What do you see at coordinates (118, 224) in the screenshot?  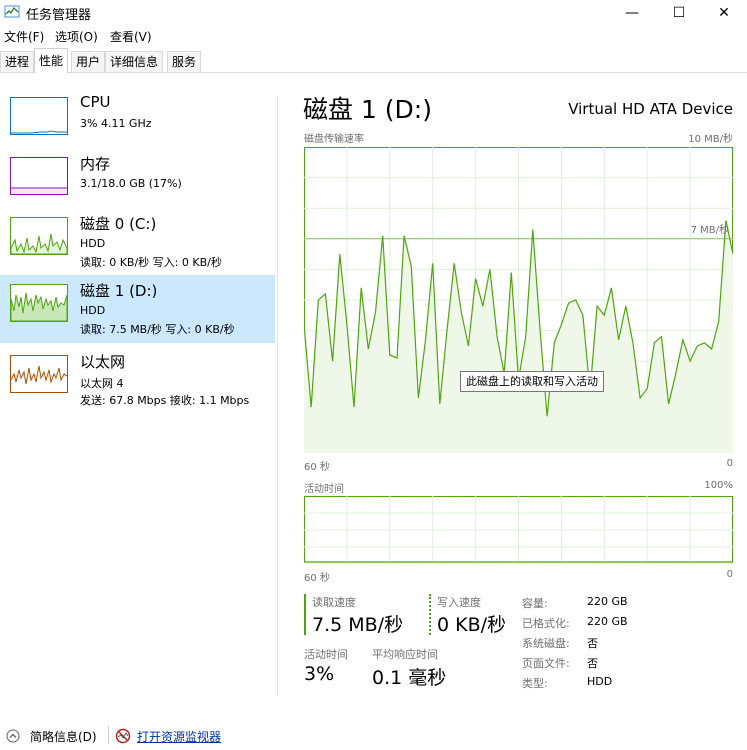 I see `sidebar-item-title: 磁盘 0 (C:)` at bounding box center [118, 224].